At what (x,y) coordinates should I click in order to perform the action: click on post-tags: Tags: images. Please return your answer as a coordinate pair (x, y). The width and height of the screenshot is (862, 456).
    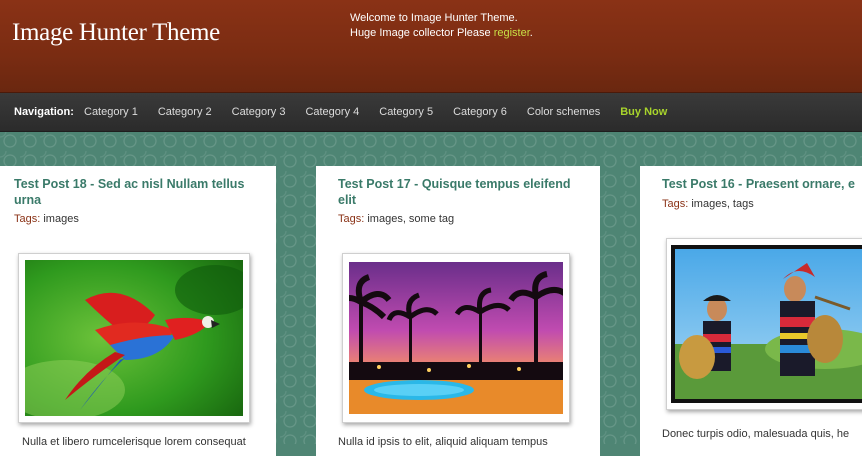
    Looking at the image, I should click on (46, 219).